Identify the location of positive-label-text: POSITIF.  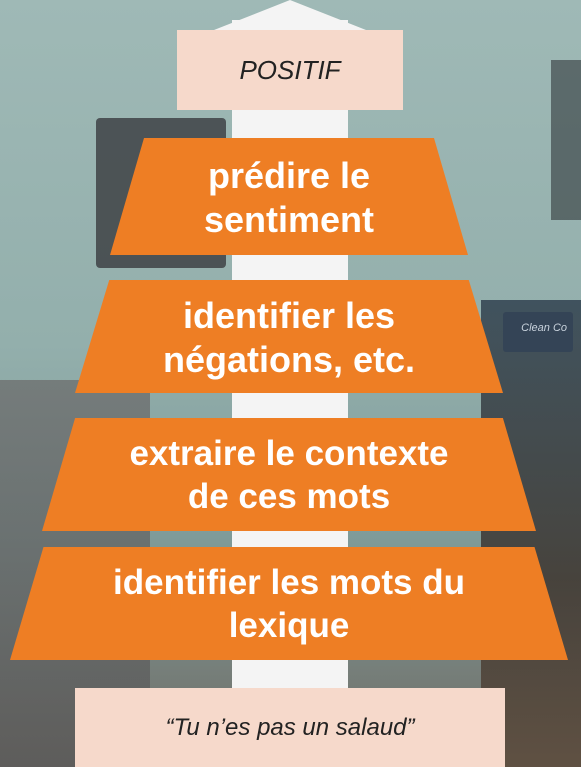
(290, 69).